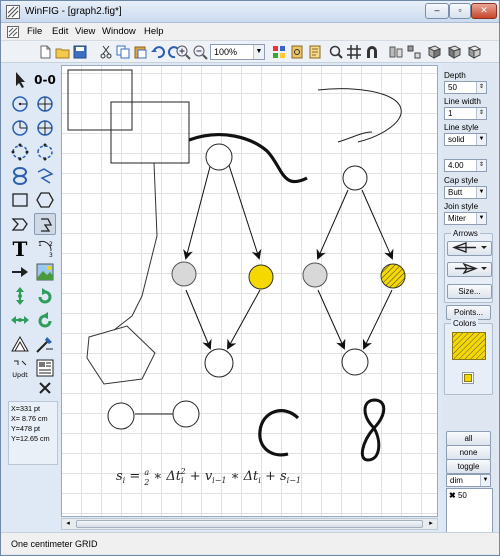 This screenshot has width=500, height=556. What do you see at coordinates (468, 480) in the screenshot?
I see `layer-mode-select: dim ▼` at bounding box center [468, 480].